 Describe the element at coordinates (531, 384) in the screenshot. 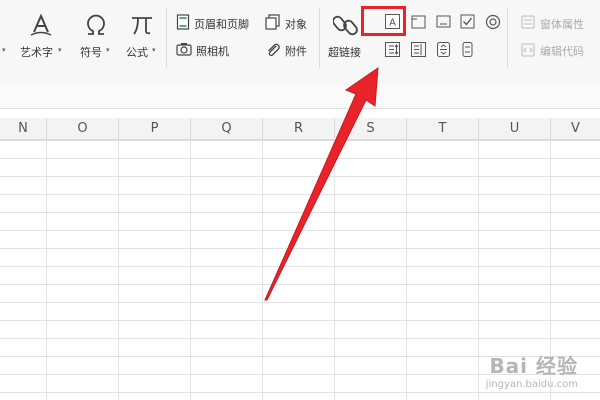

I see `watermark-sub: jingyan.baidu.com` at that location.